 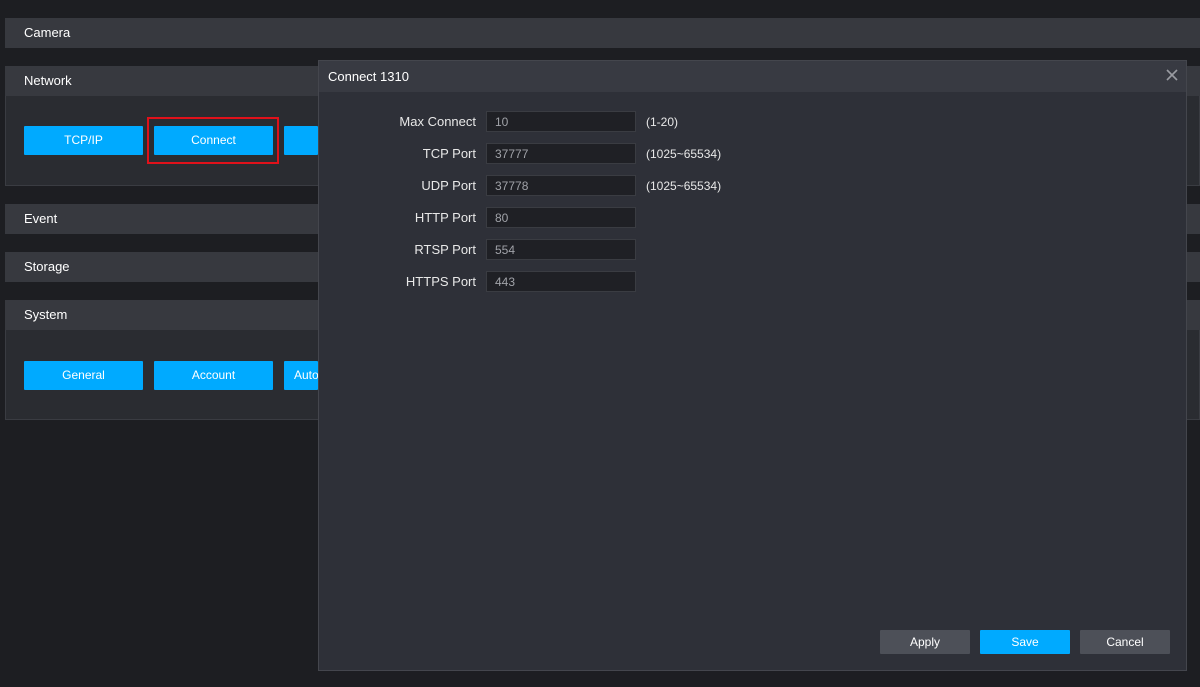 I want to click on tcp-port-label: TCP Port, so click(x=449, y=153).